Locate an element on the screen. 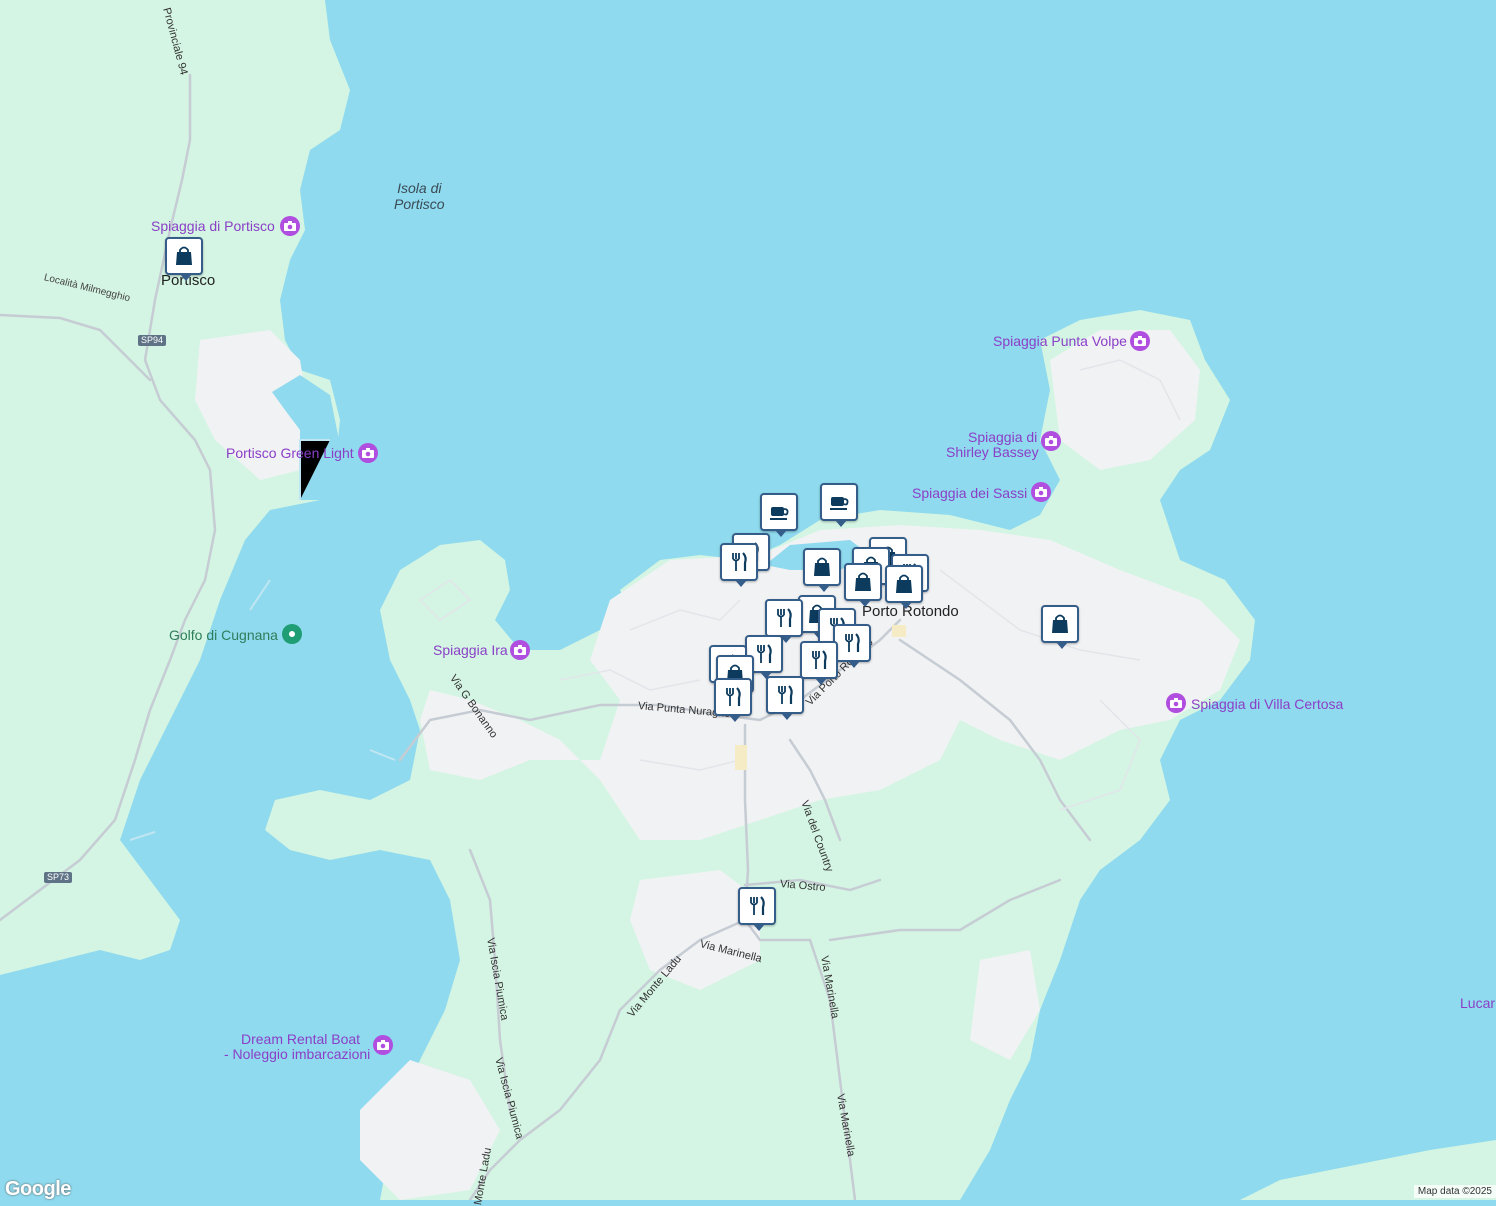  poi-golfo-label: Golfo di Cugnana is located at coordinates (223, 635).